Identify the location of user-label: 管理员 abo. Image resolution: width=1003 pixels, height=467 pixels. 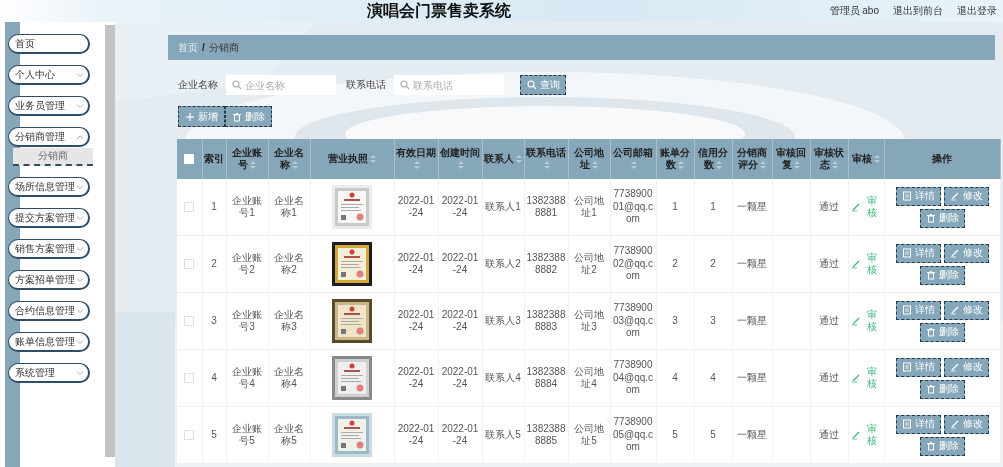
(854, 11).